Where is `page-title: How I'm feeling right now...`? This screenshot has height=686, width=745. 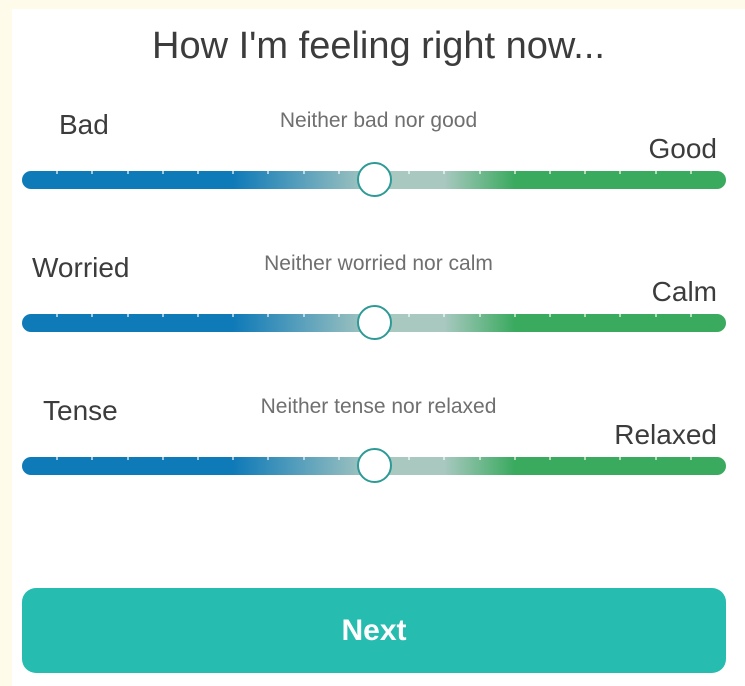 page-title: How I'm feeling right now... is located at coordinates (378, 46).